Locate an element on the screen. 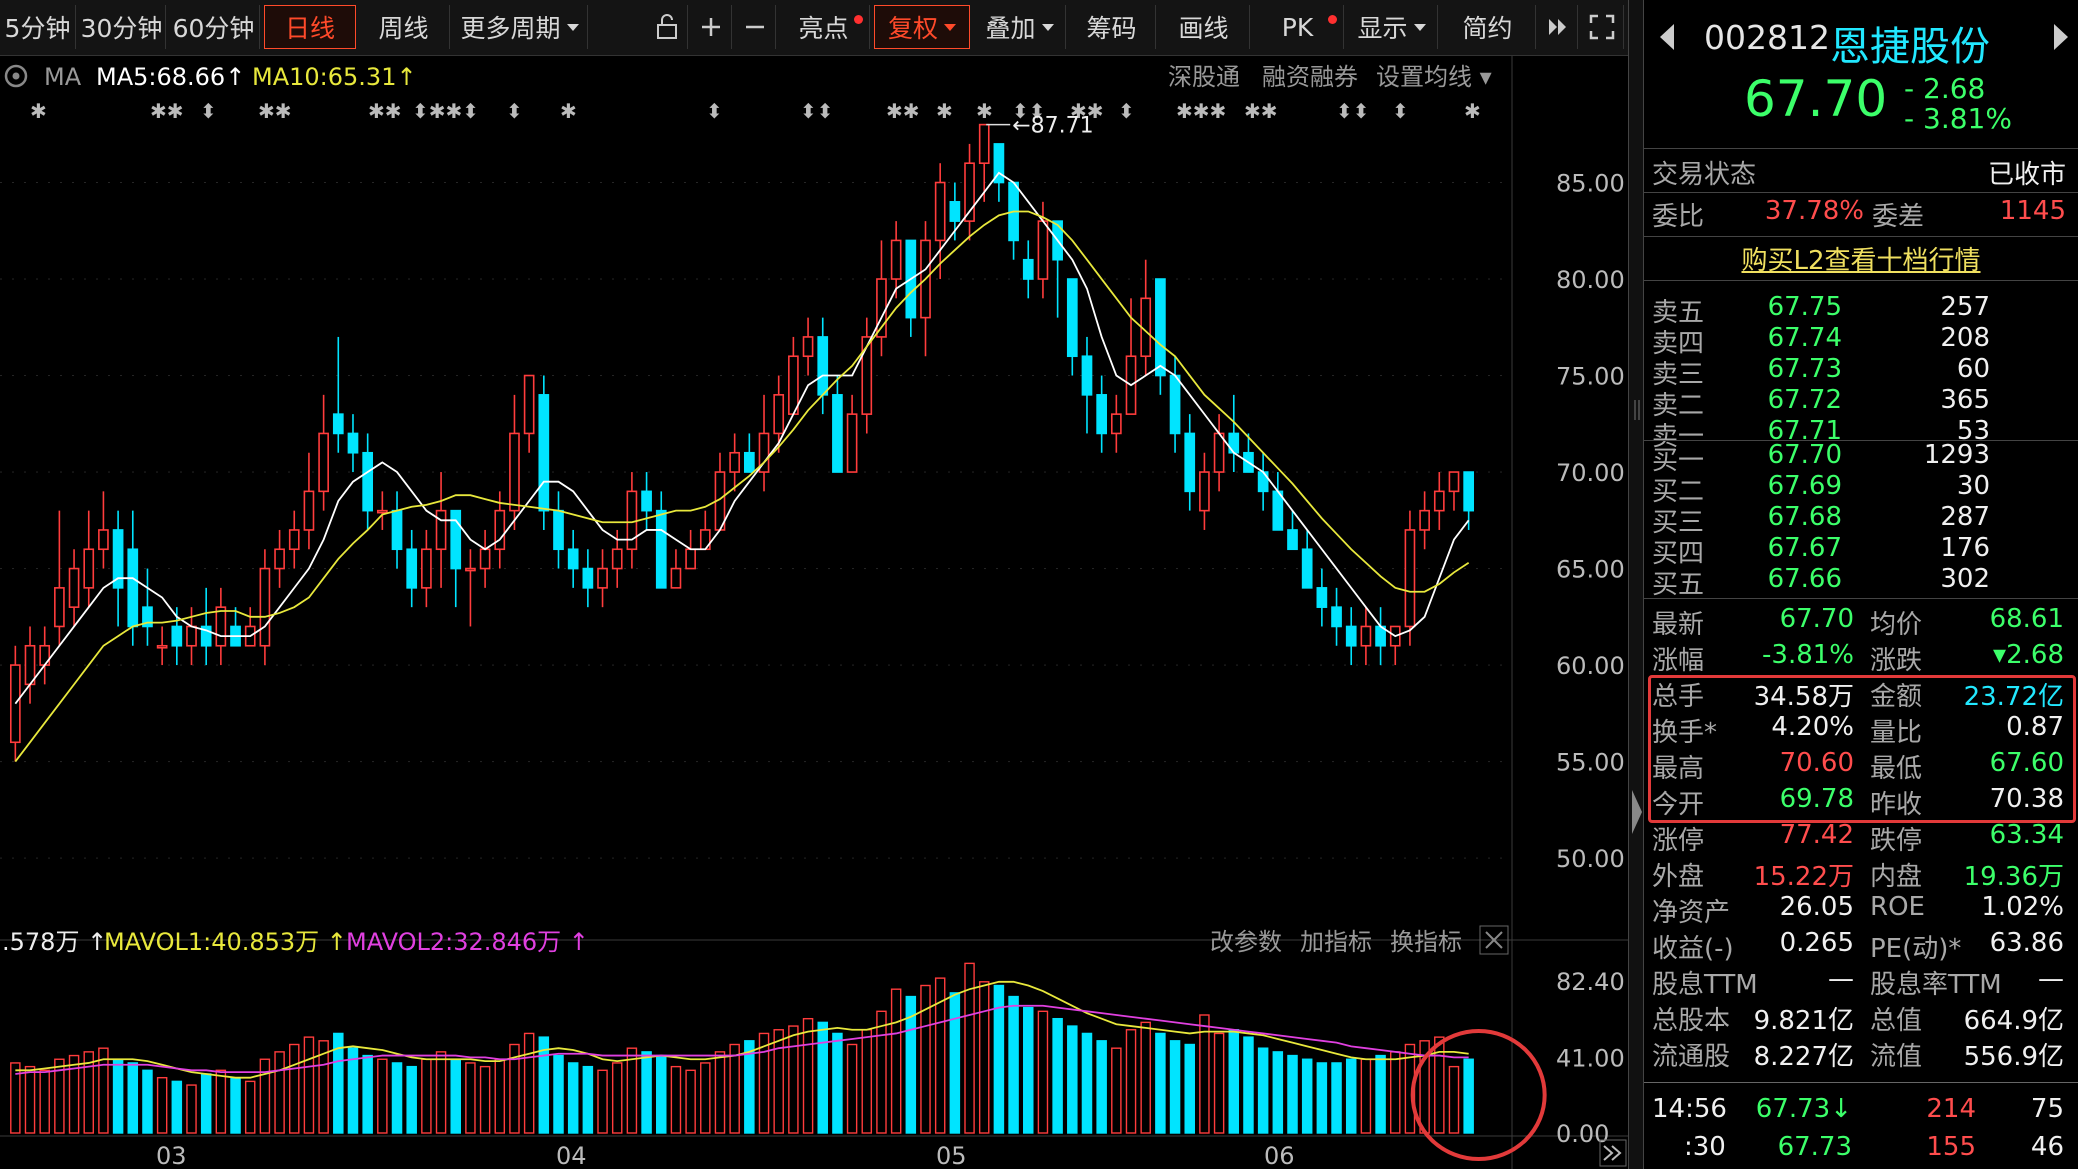 Image resolution: width=2078 pixels, height=1169 pixels. splitter-arrow-icon is located at coordinates (1637, 584).